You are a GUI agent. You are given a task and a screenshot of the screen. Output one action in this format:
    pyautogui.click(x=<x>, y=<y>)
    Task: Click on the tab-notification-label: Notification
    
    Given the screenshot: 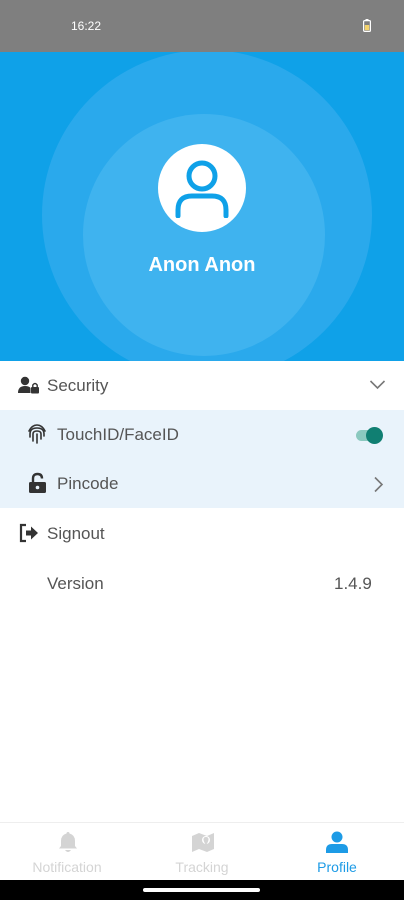 What is the action you would take?
    pyautogui.click(x=67, y=867)
    